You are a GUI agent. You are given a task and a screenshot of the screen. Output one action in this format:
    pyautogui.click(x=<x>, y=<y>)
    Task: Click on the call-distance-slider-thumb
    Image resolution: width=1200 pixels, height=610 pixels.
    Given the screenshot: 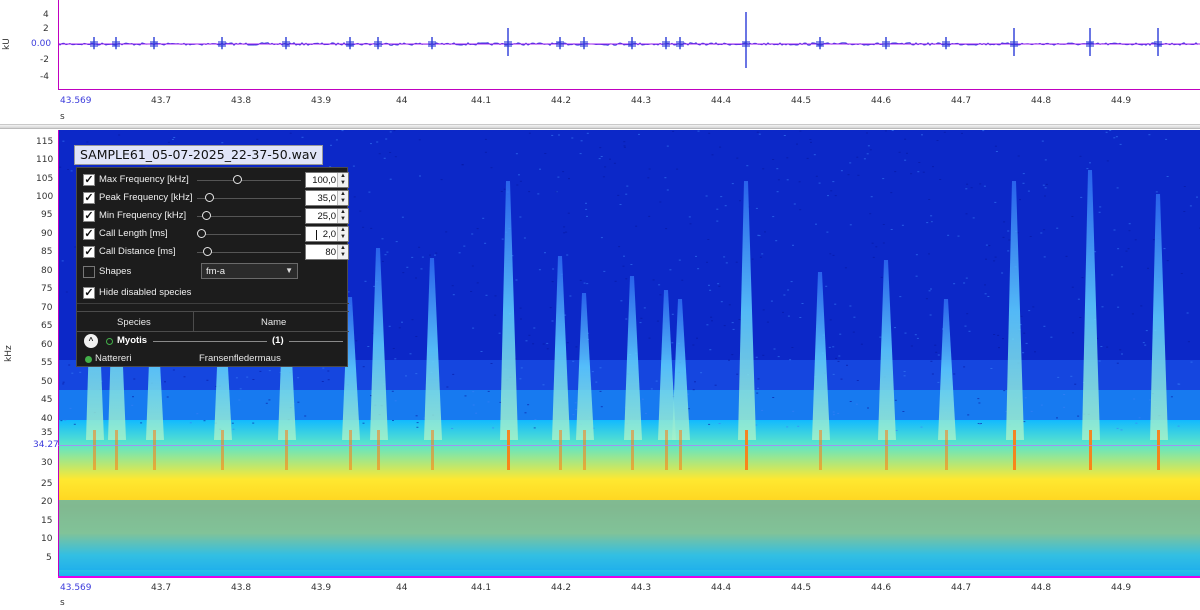 What is the action you would take?
    pyautogui.click(x=207, y=251)
    